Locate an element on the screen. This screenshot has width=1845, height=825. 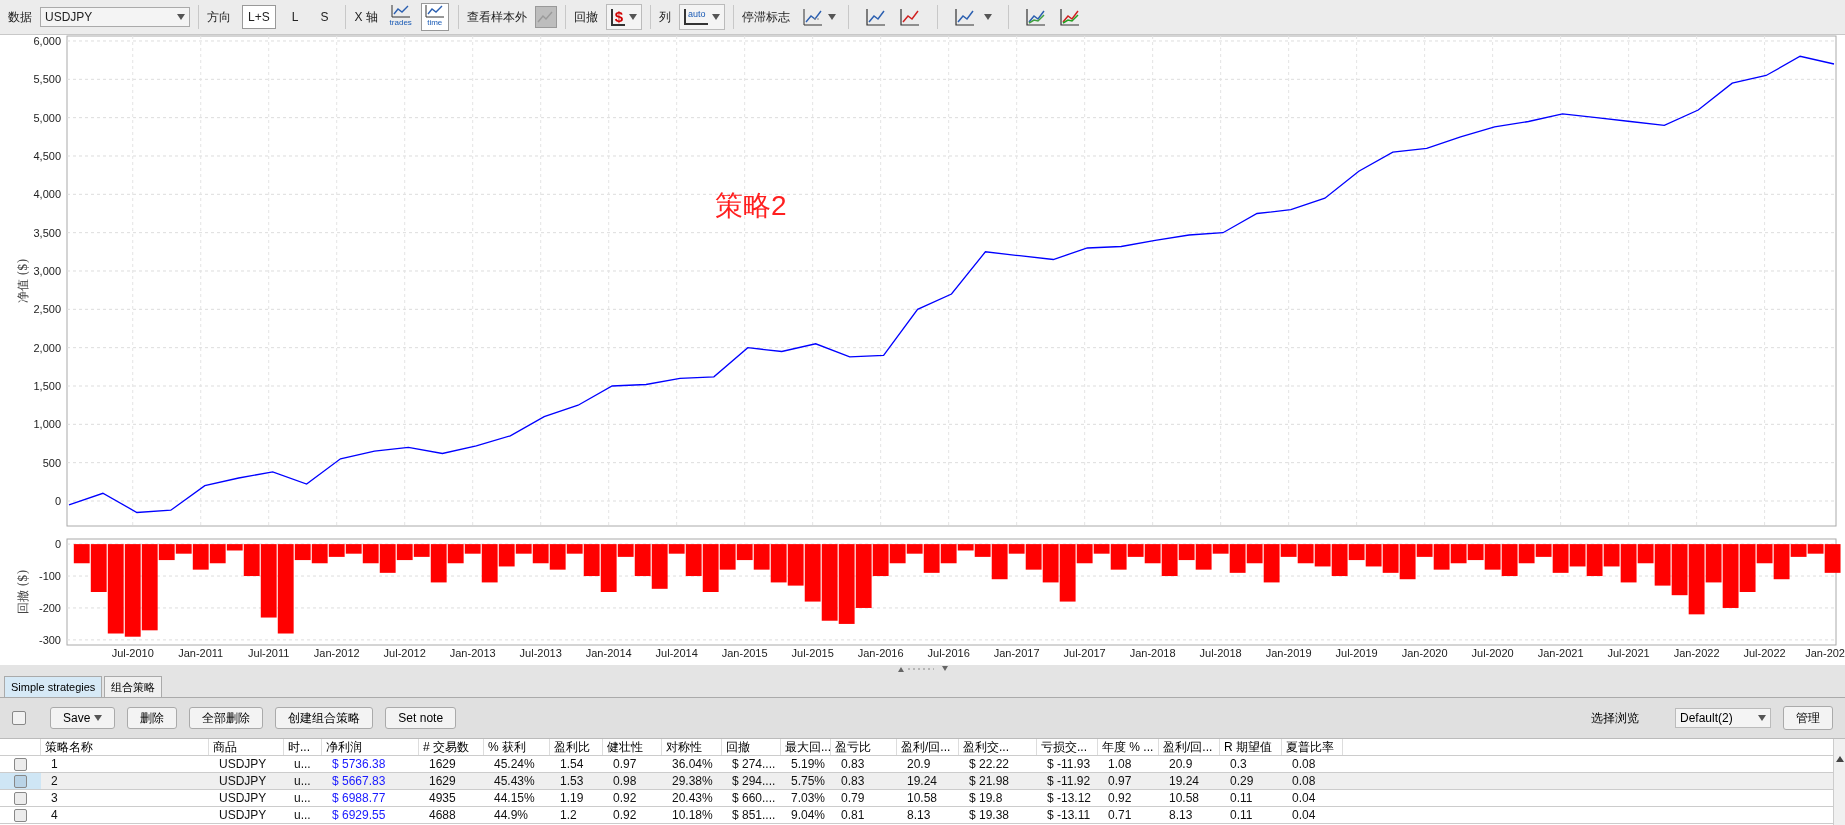
manage-button: 管理 is located at coordinates (1808, 718).